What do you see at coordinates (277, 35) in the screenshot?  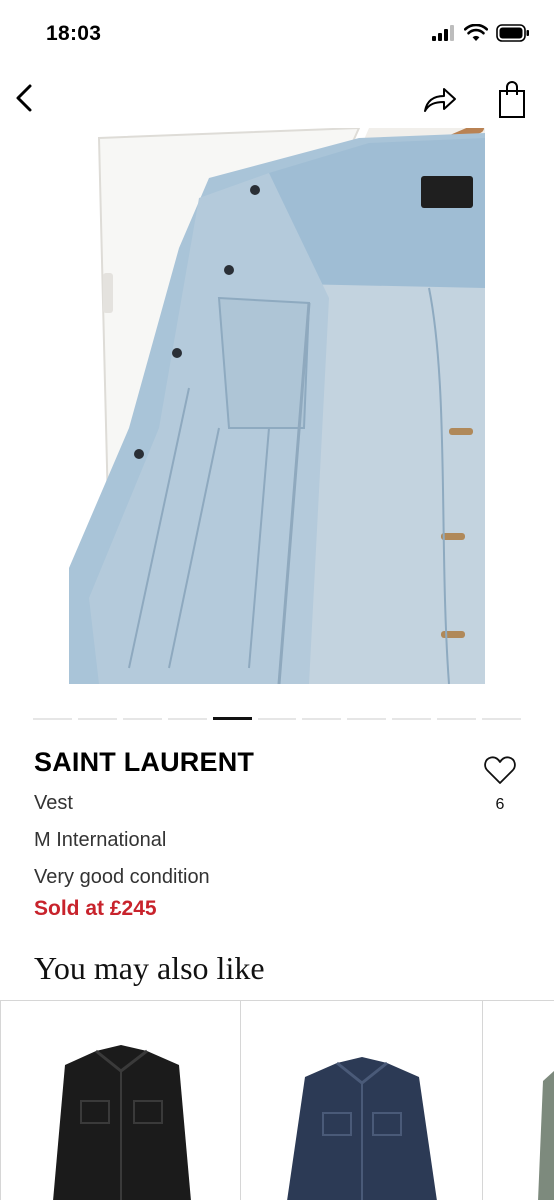 I see `status-bar: 18:03` at bounding box center [277, 35].